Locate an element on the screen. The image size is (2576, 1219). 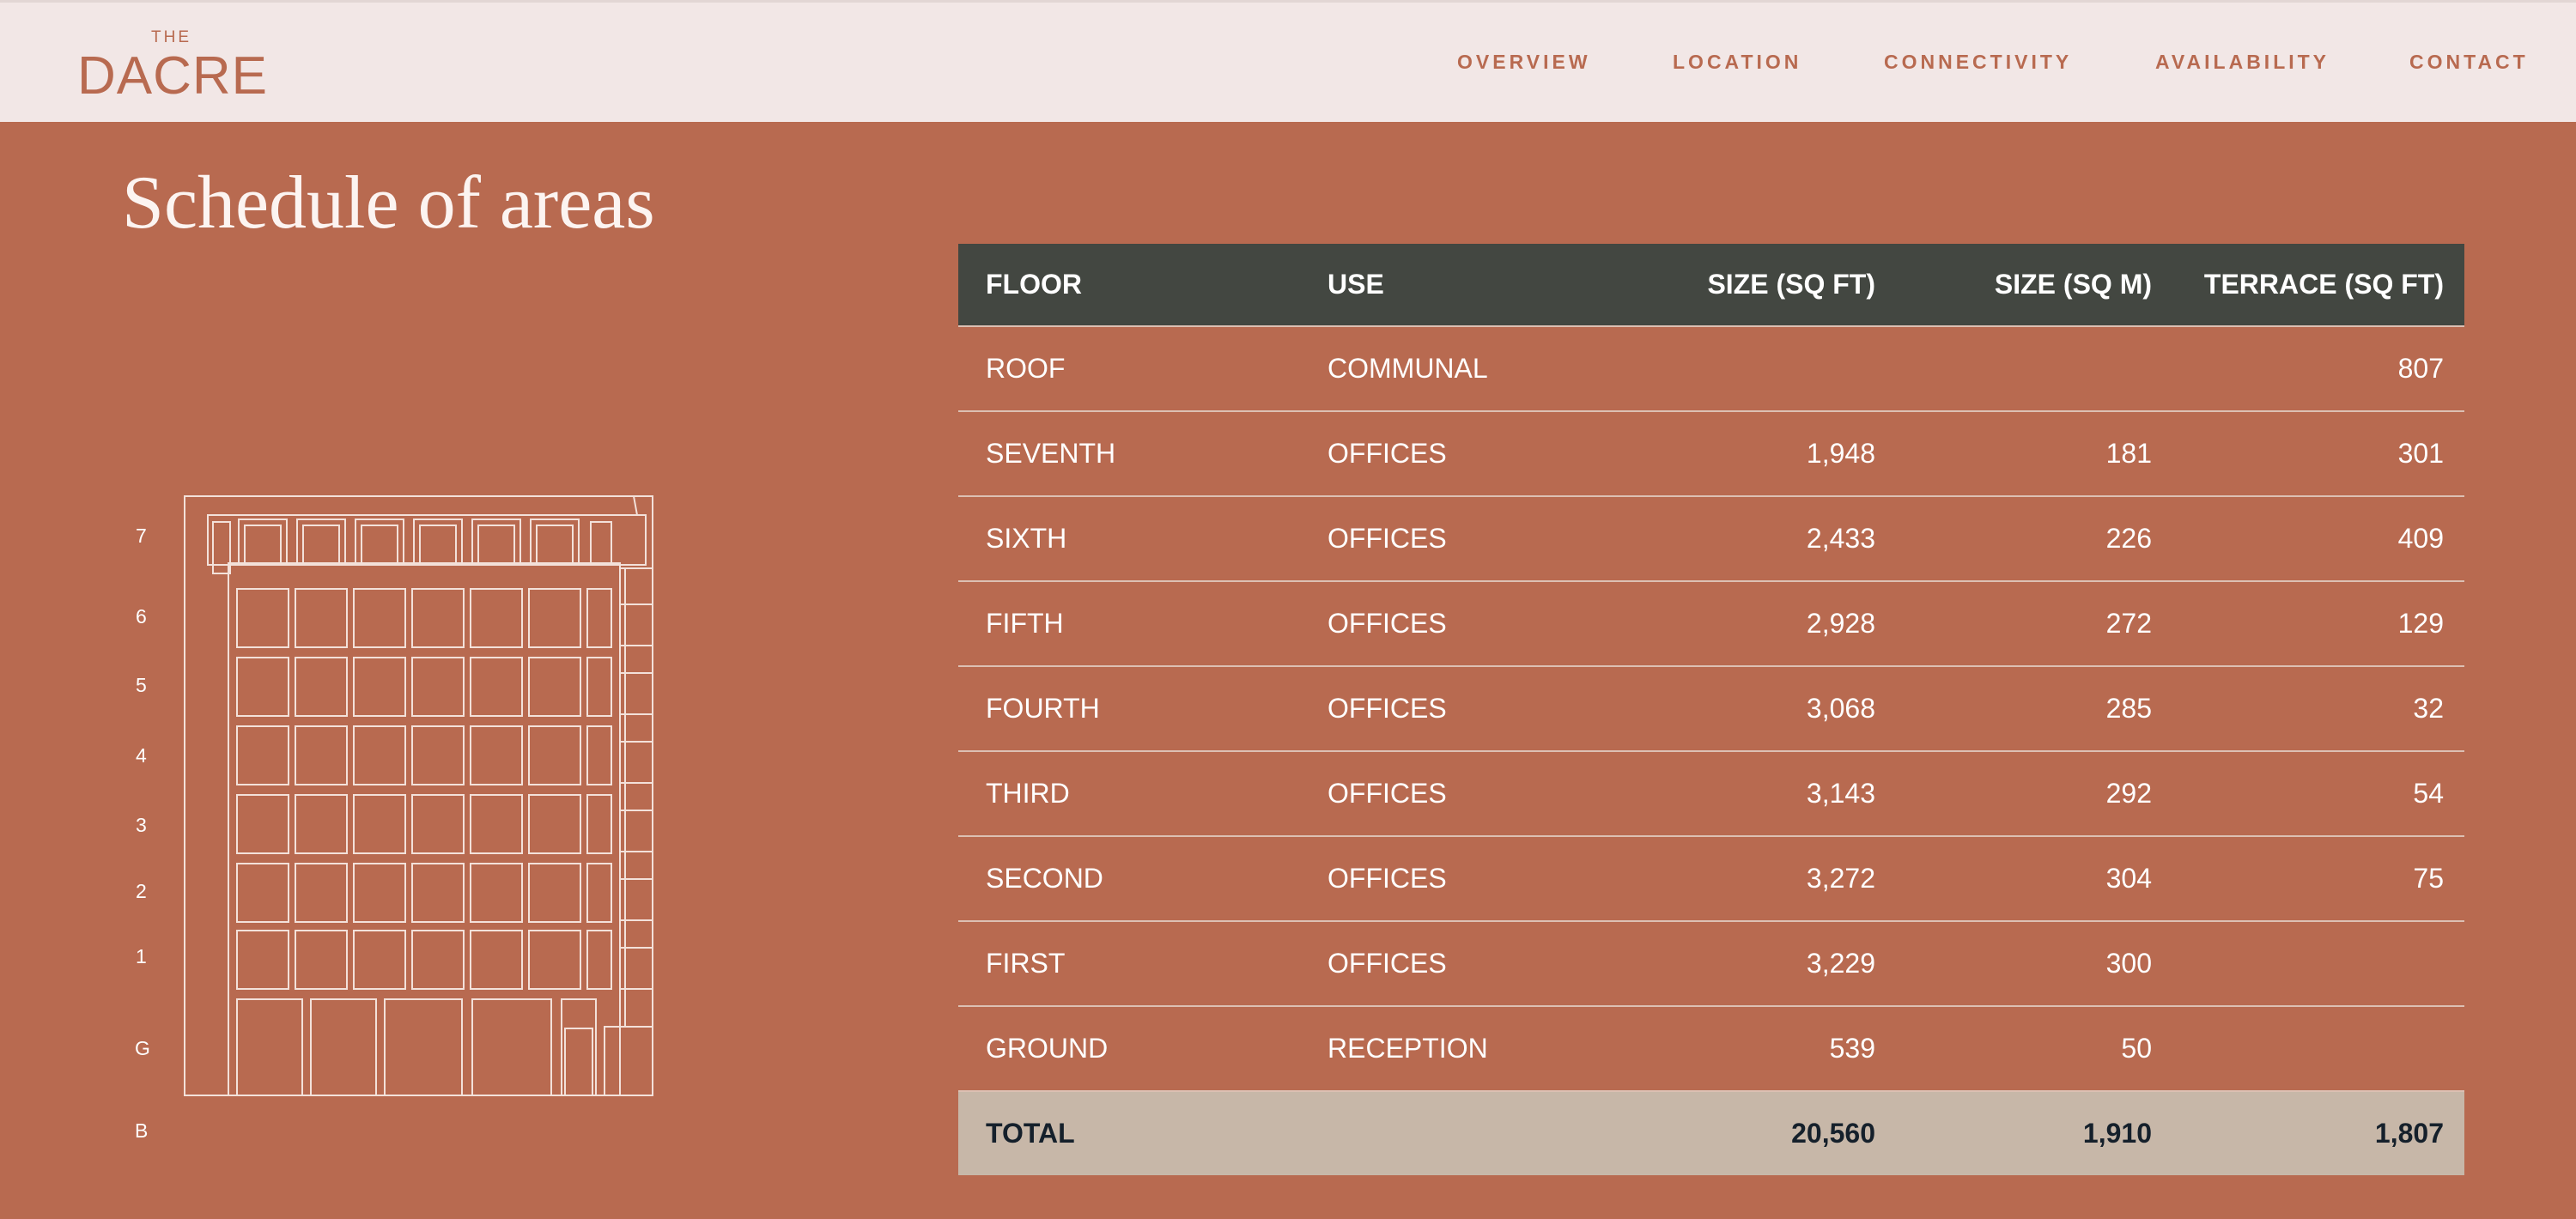
floor-label-1: 1 is located at coordinates (142, 956).